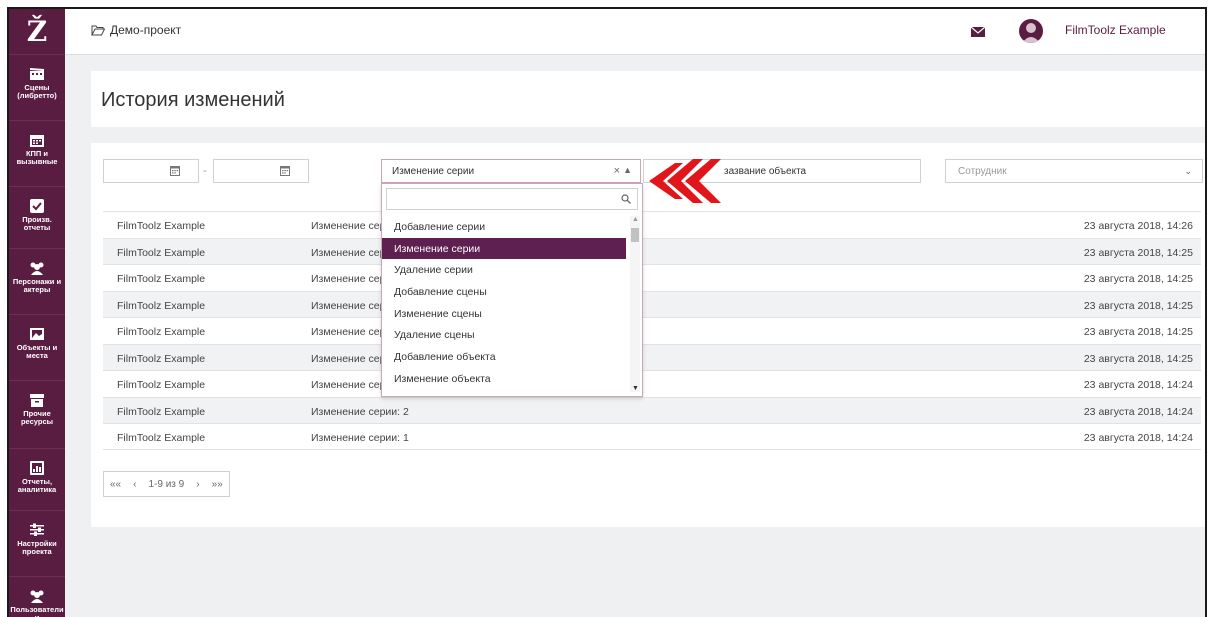 Image resolution: width=1209 pixels, height=617 pixels. I want to click on sidebar-item-resources: Прочие ресурсы, so click(37, 415).